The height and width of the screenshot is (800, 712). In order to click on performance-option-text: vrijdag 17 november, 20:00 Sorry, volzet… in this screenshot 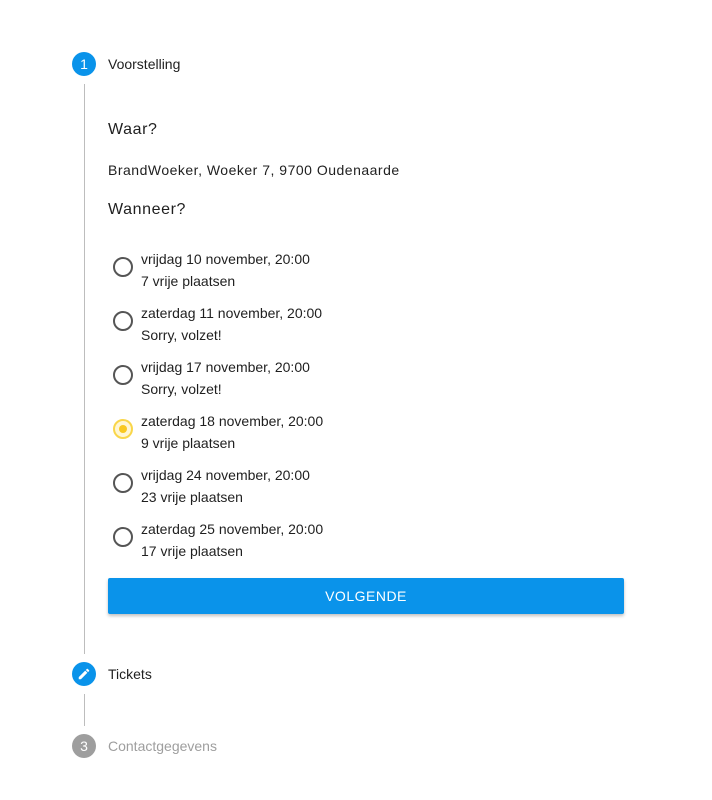, I will do `click(225, 378)`.